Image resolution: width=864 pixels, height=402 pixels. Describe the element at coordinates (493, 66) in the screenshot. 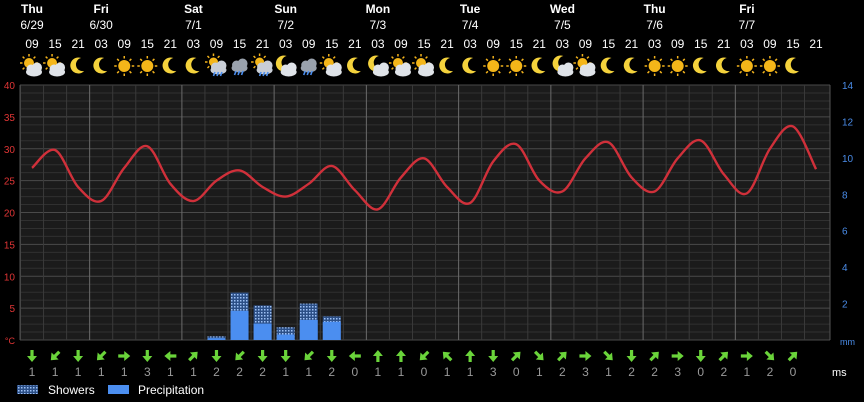

I see `sun-icon` at that location.